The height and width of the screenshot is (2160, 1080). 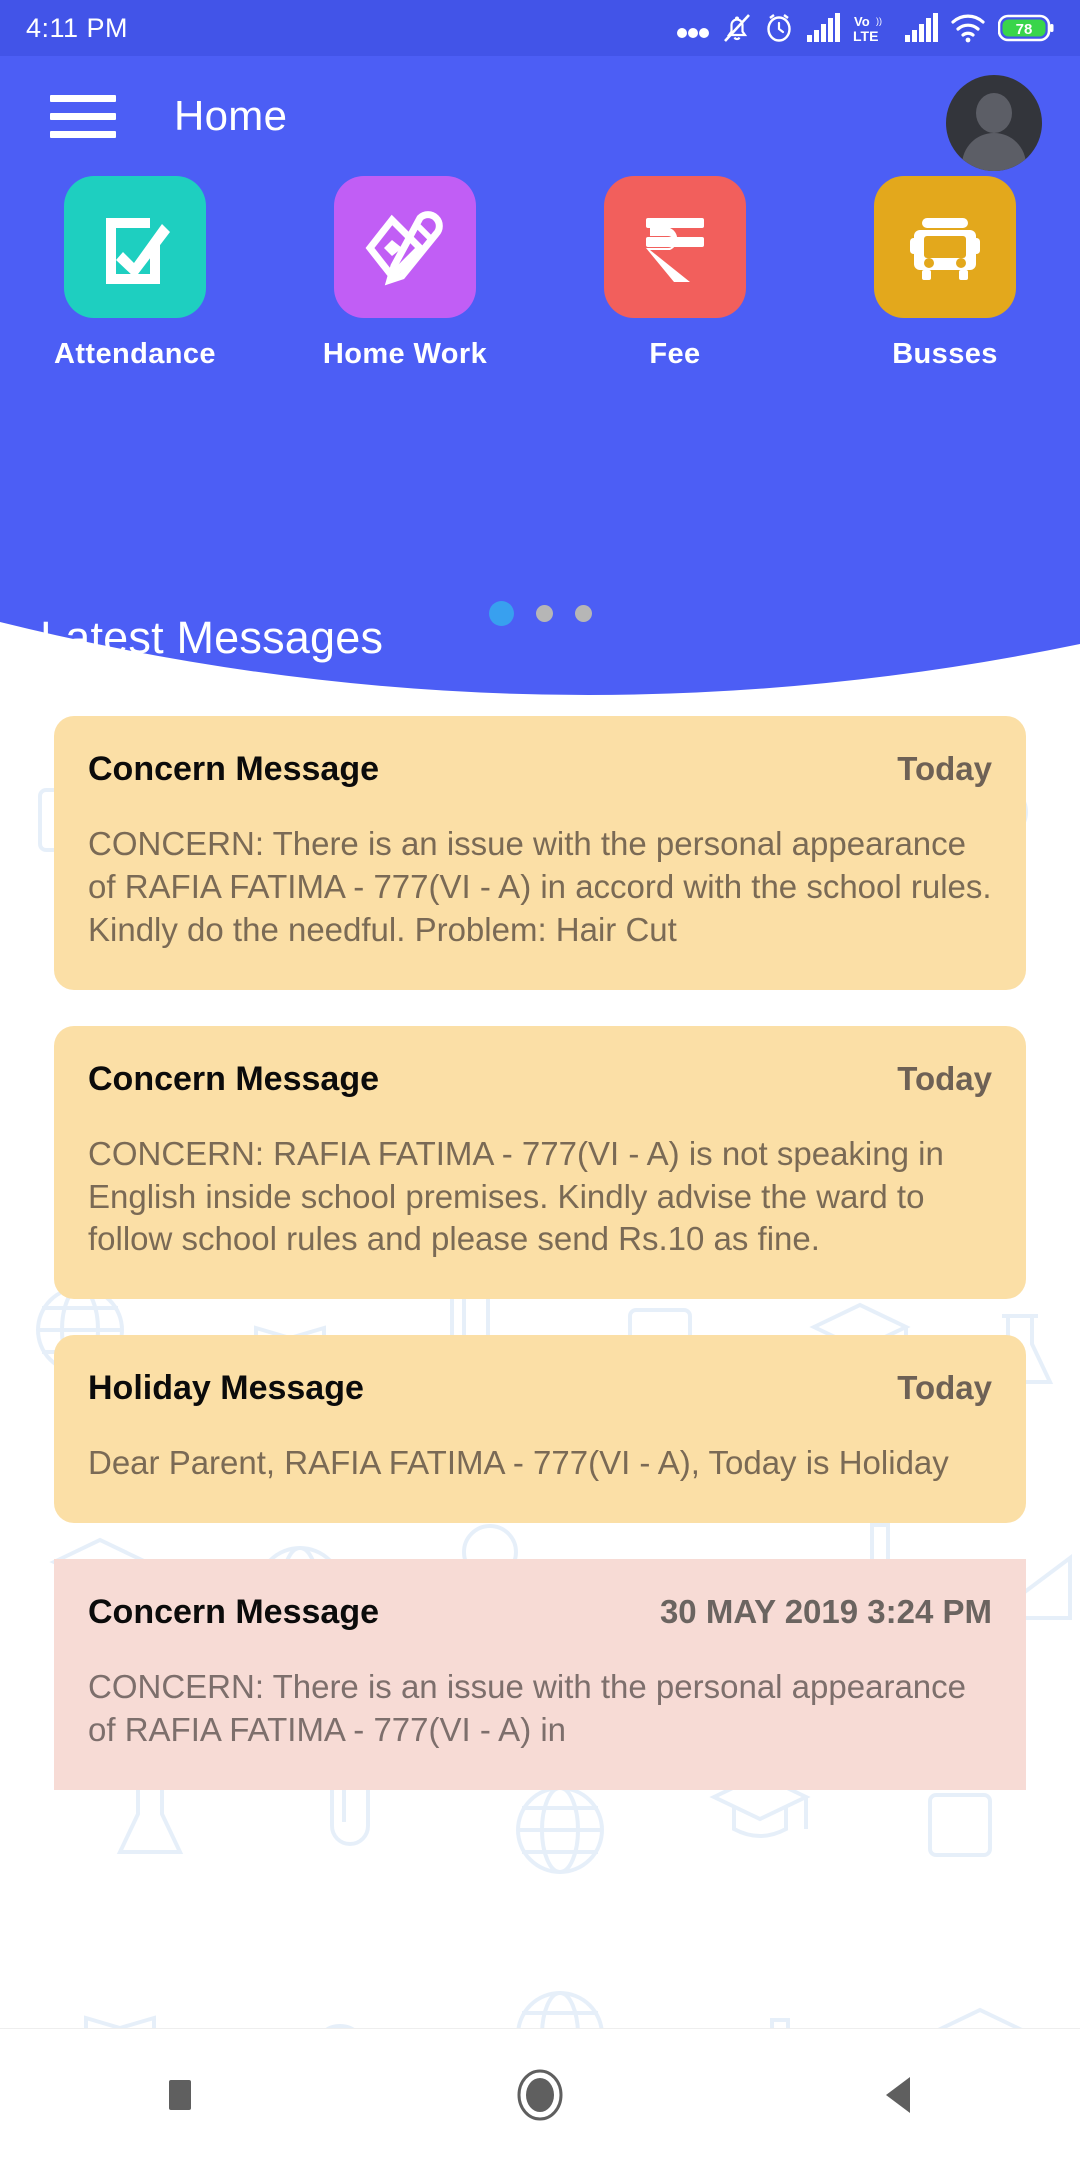 What do you see at coordinates (825, 1612) in the screenshot?
I see `message-date: 30 MAY 2019 3:24 PM` at bounding box center [825, 1612].